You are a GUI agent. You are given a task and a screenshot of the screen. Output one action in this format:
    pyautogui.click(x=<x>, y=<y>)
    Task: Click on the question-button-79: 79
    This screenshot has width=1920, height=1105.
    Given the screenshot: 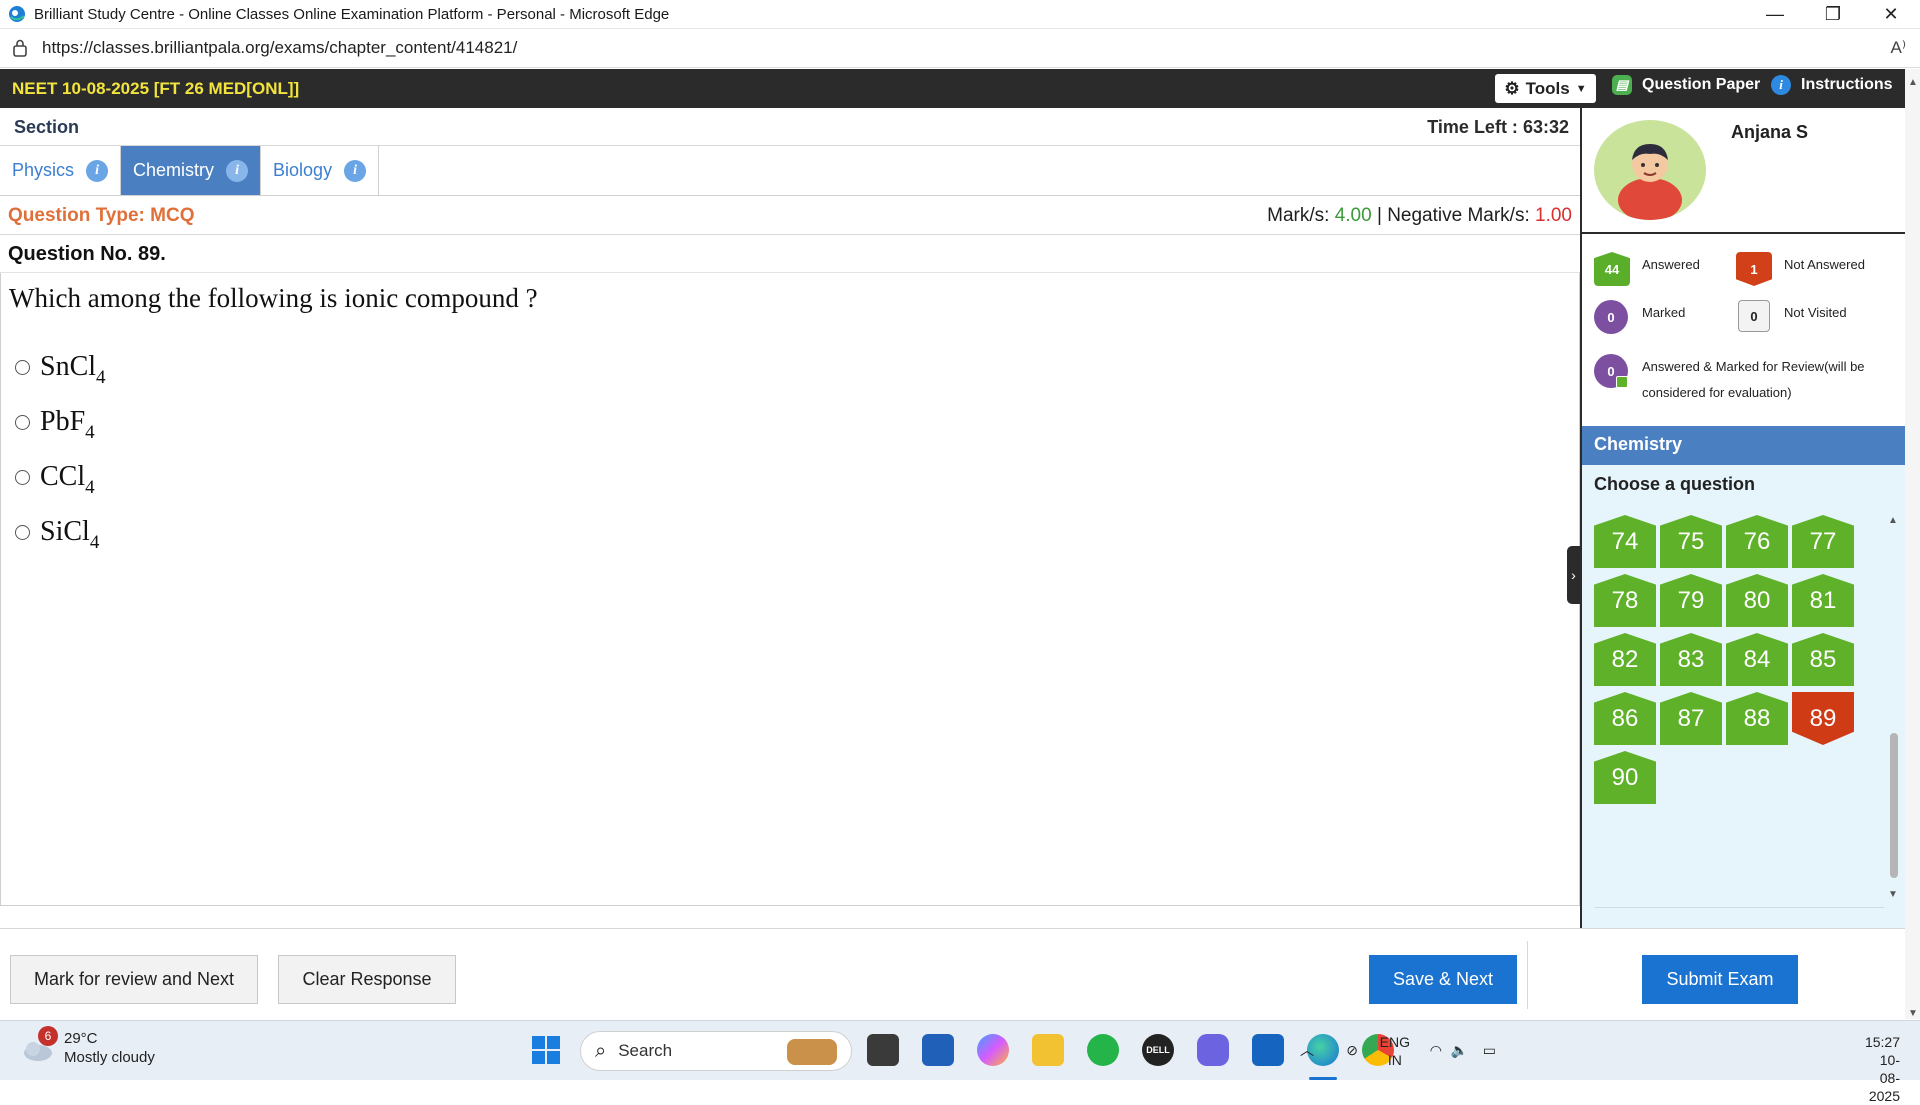 What is the action you would take?
    pyautogui.click(x=1691, y=600)
    